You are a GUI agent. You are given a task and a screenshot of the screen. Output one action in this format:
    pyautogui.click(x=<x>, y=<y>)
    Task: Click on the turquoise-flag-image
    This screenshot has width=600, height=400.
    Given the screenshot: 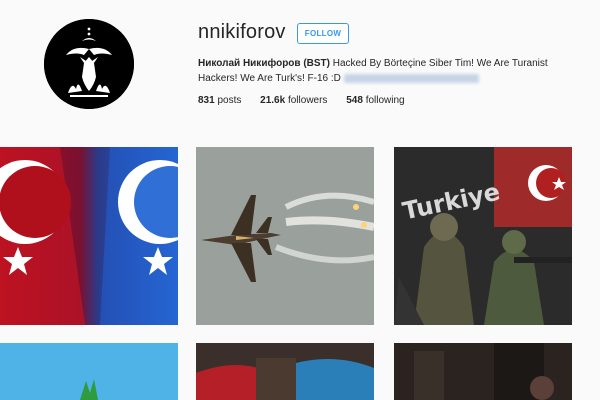 What is the action you would take?
    pyautogui.click(x=89, y=371)
    